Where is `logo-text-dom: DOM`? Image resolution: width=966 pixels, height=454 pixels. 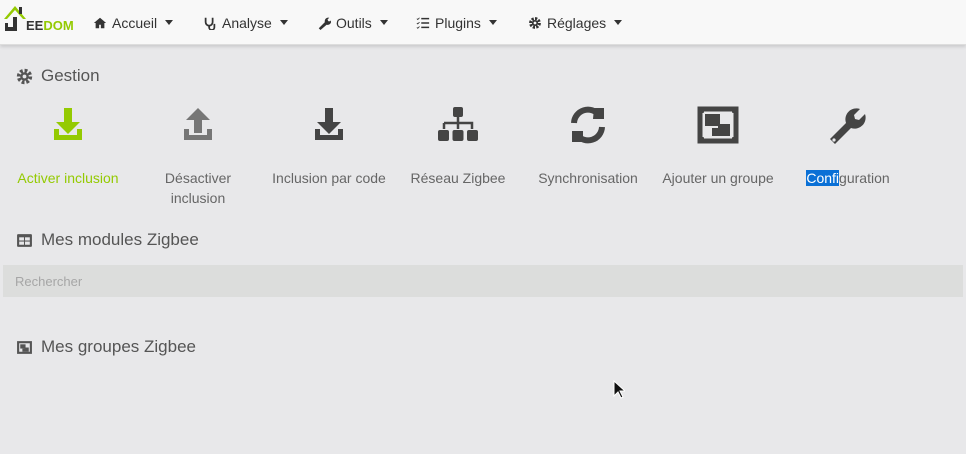
logo-text-dom: DOM is located at coordinates (58, 25).